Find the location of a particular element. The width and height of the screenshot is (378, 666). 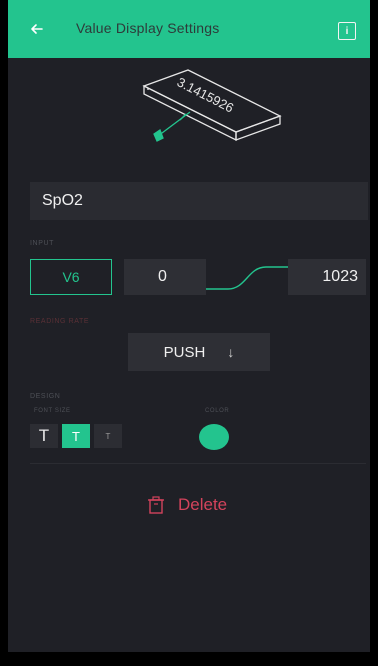

delete-button: Delete is located at coordinates (187, 505).